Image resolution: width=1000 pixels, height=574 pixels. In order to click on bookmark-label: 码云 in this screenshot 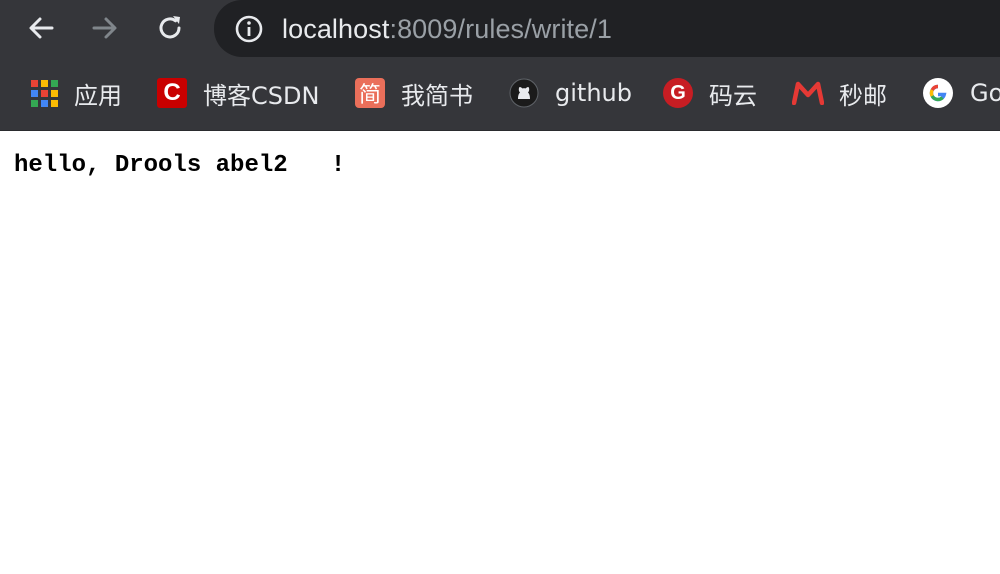, I will do `click(733, 95)`.